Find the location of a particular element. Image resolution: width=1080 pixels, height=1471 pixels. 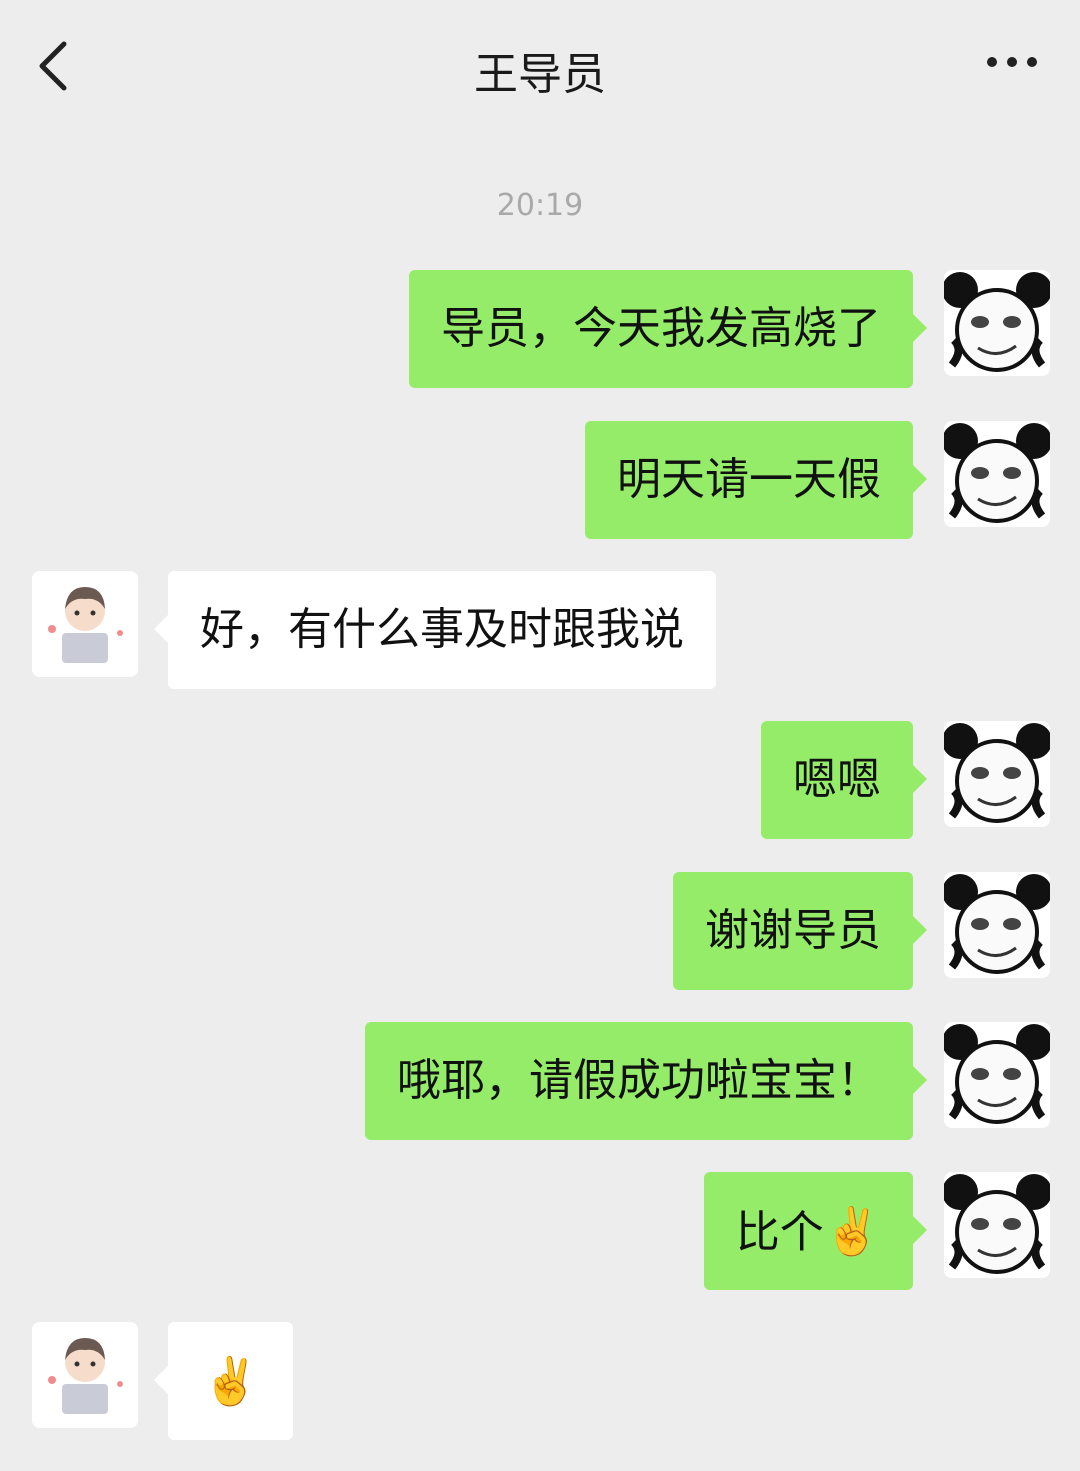

message-row: 好，有什么事及时跟我说 is located at coordinates (540, 631).